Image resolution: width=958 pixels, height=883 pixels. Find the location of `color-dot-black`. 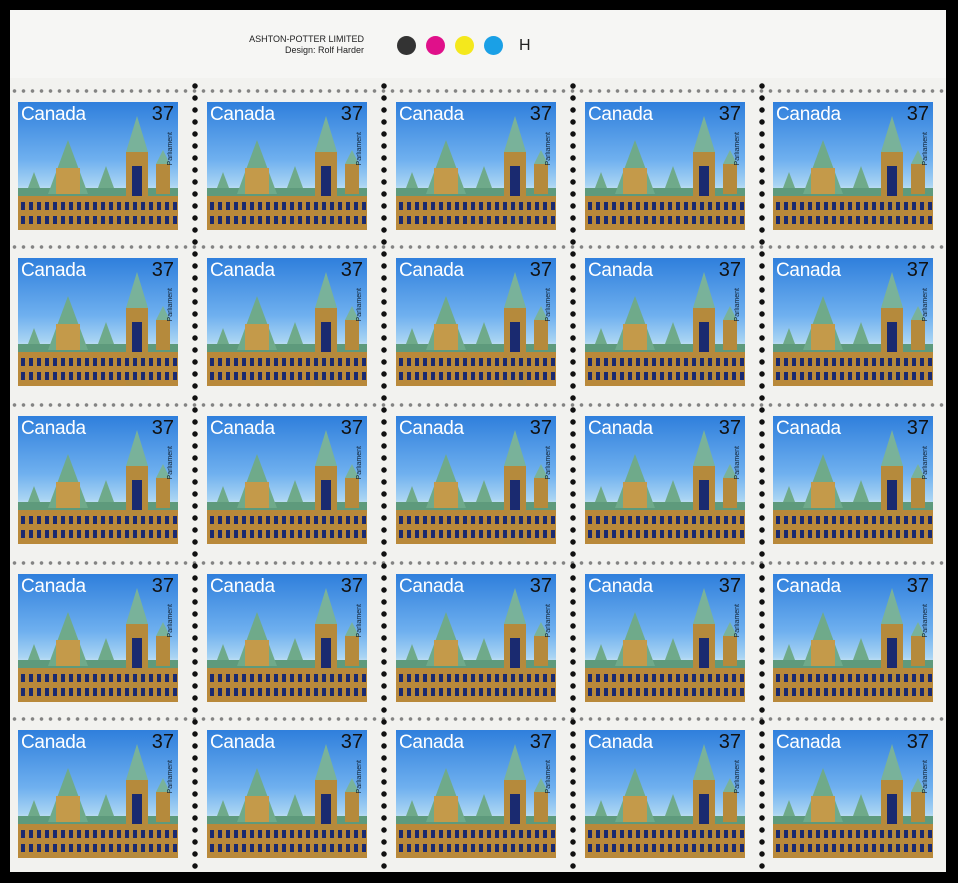

color-dot-black is located at coordinates (406, 45).